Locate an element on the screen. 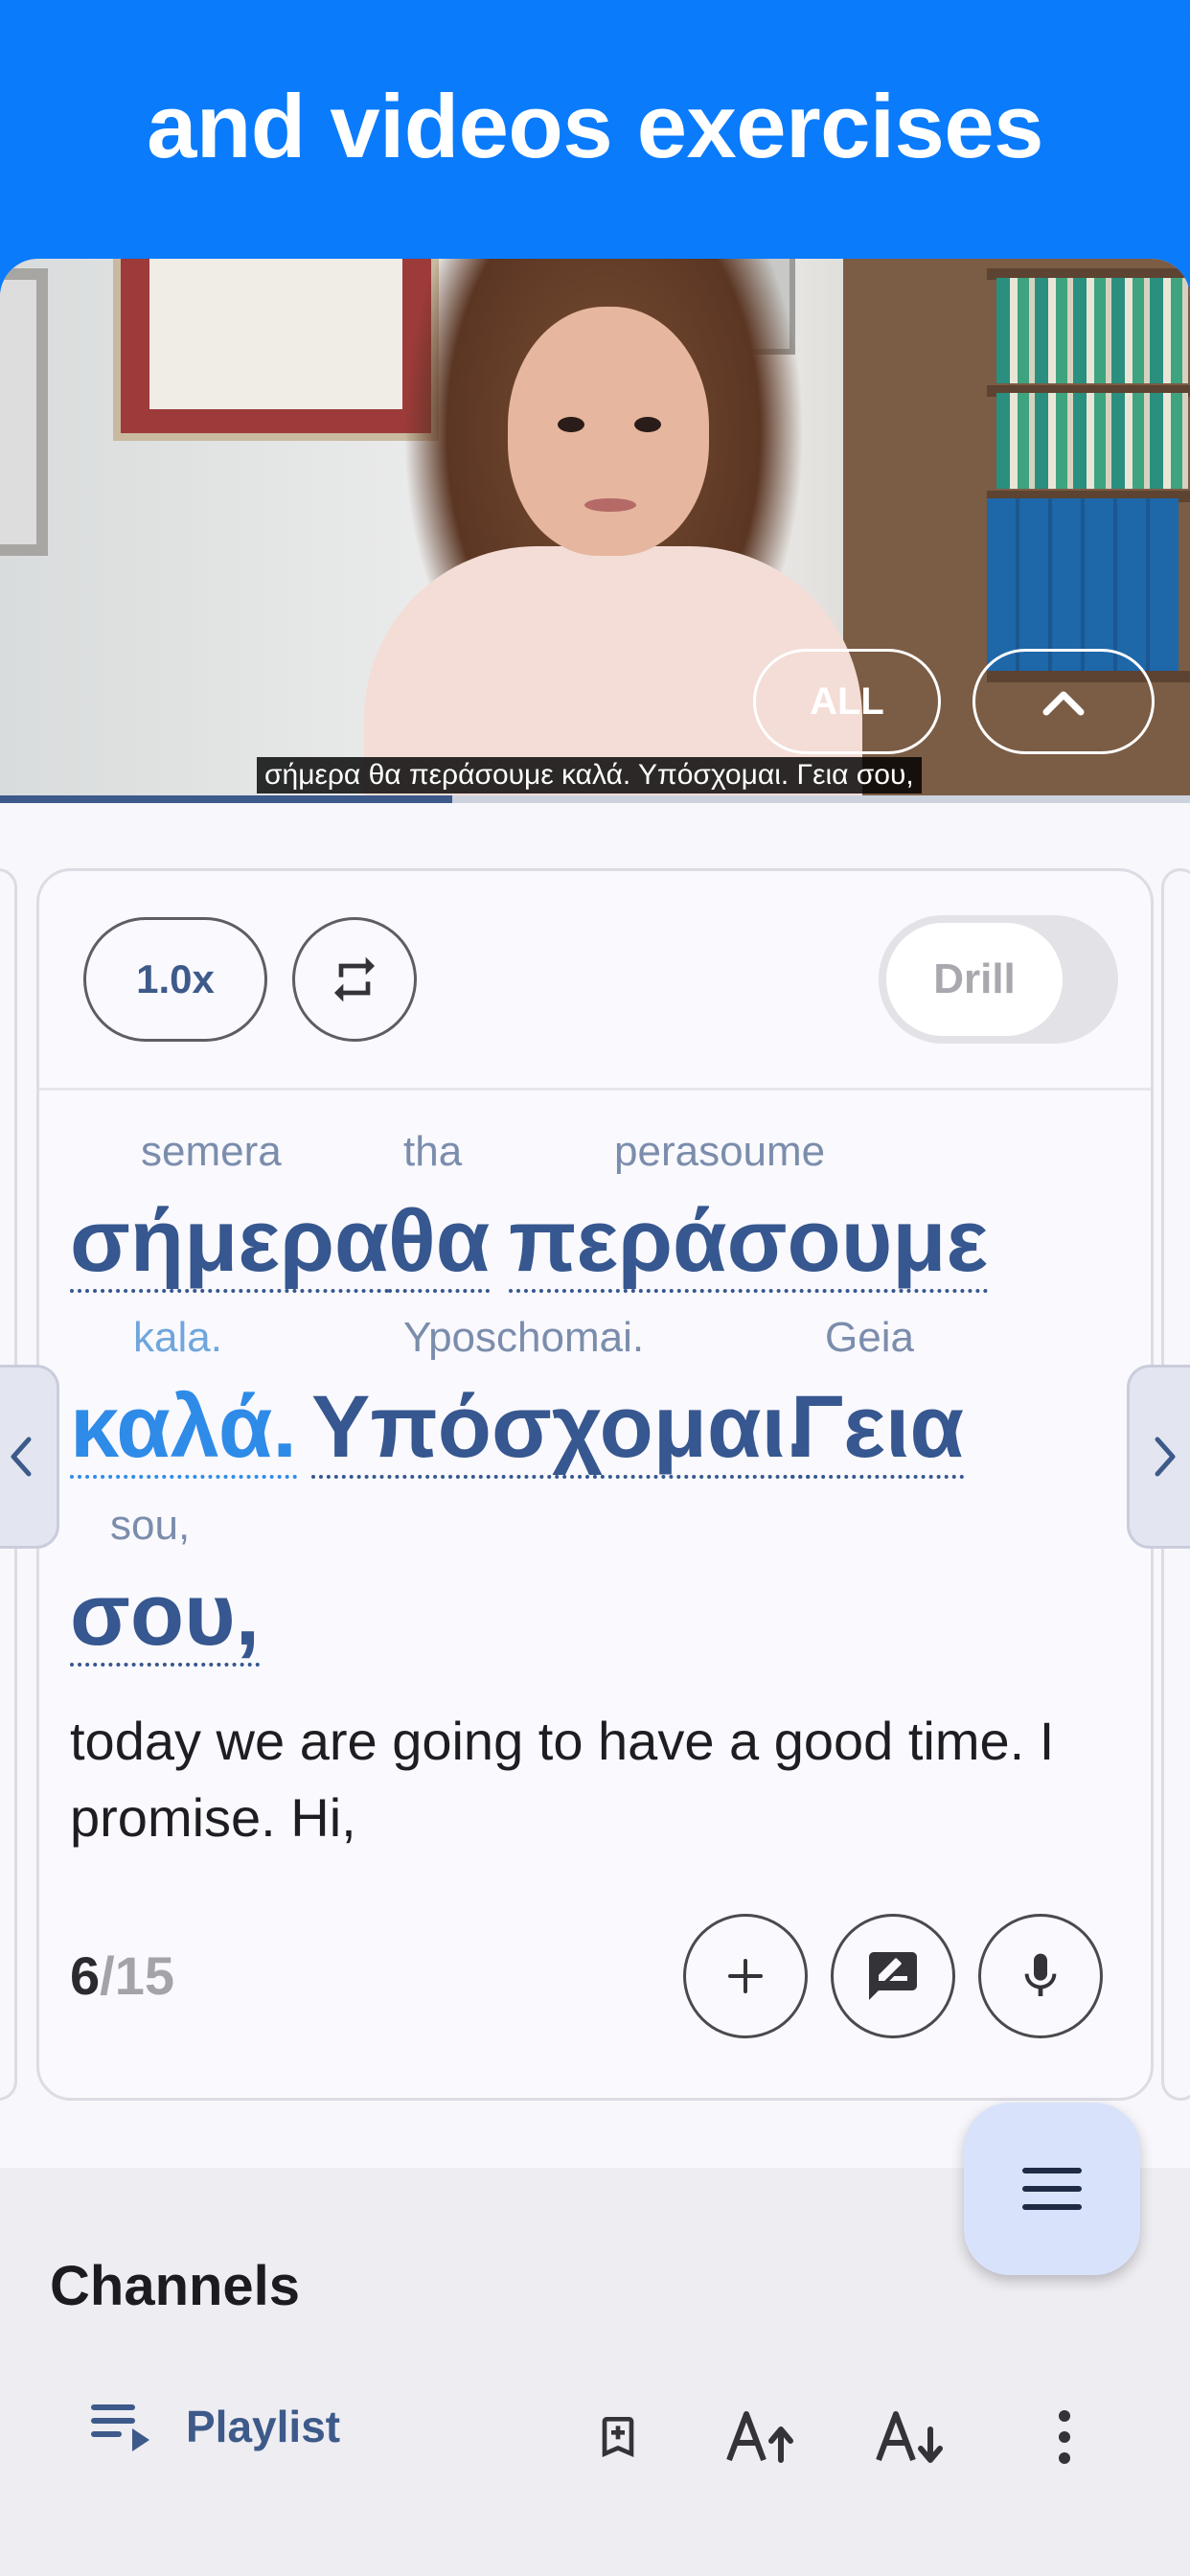  menu-fab is located at coordinates (1052, 2189).